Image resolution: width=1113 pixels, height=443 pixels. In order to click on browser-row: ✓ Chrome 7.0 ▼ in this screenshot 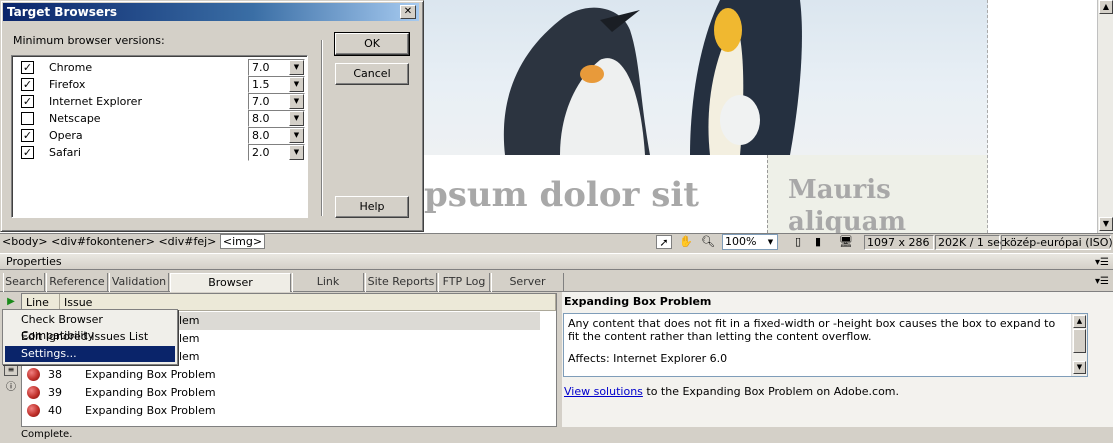, I will do `click(159, 67)`.